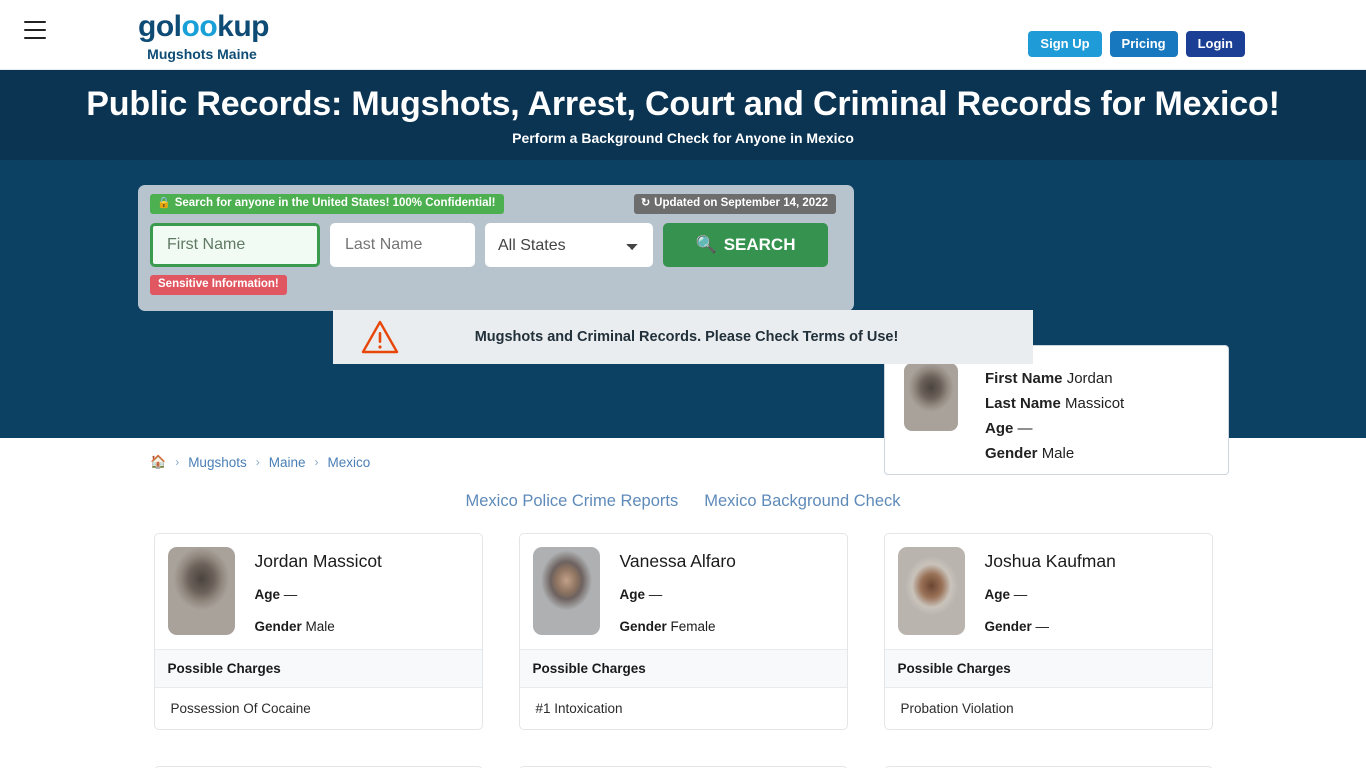  Describe the element at coordinates (1050, 561) in the screenshot. I see `result-name: Joshua Kaufman` at that location.